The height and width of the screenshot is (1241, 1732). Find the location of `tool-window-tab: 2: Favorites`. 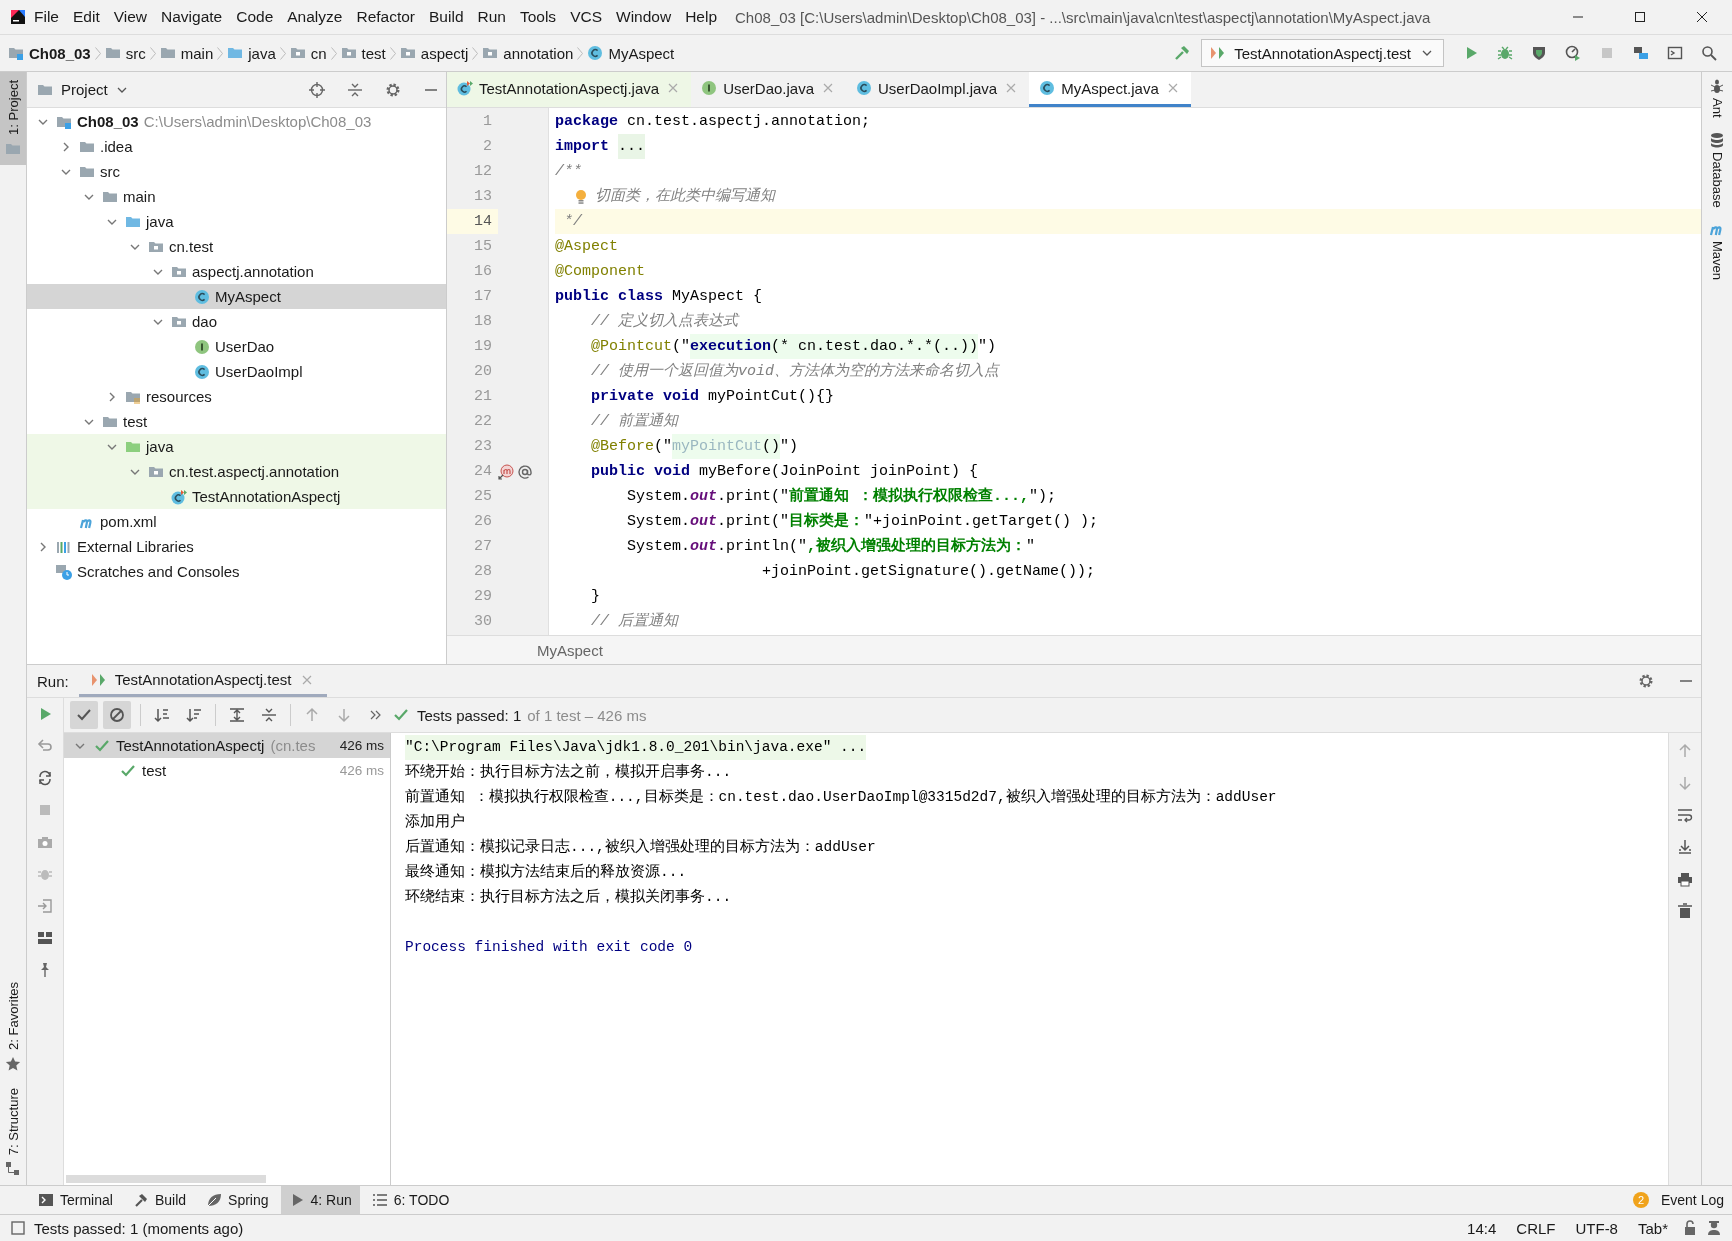

tool-window-tab: 2: Favorites is located at coordinates (13, 1026).